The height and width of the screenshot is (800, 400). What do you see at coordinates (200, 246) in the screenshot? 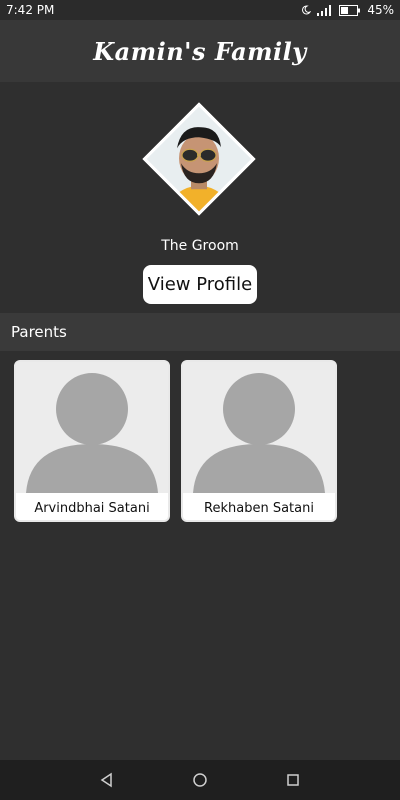
I see `groom-label: The Groom` at bounding box center [200, 246].